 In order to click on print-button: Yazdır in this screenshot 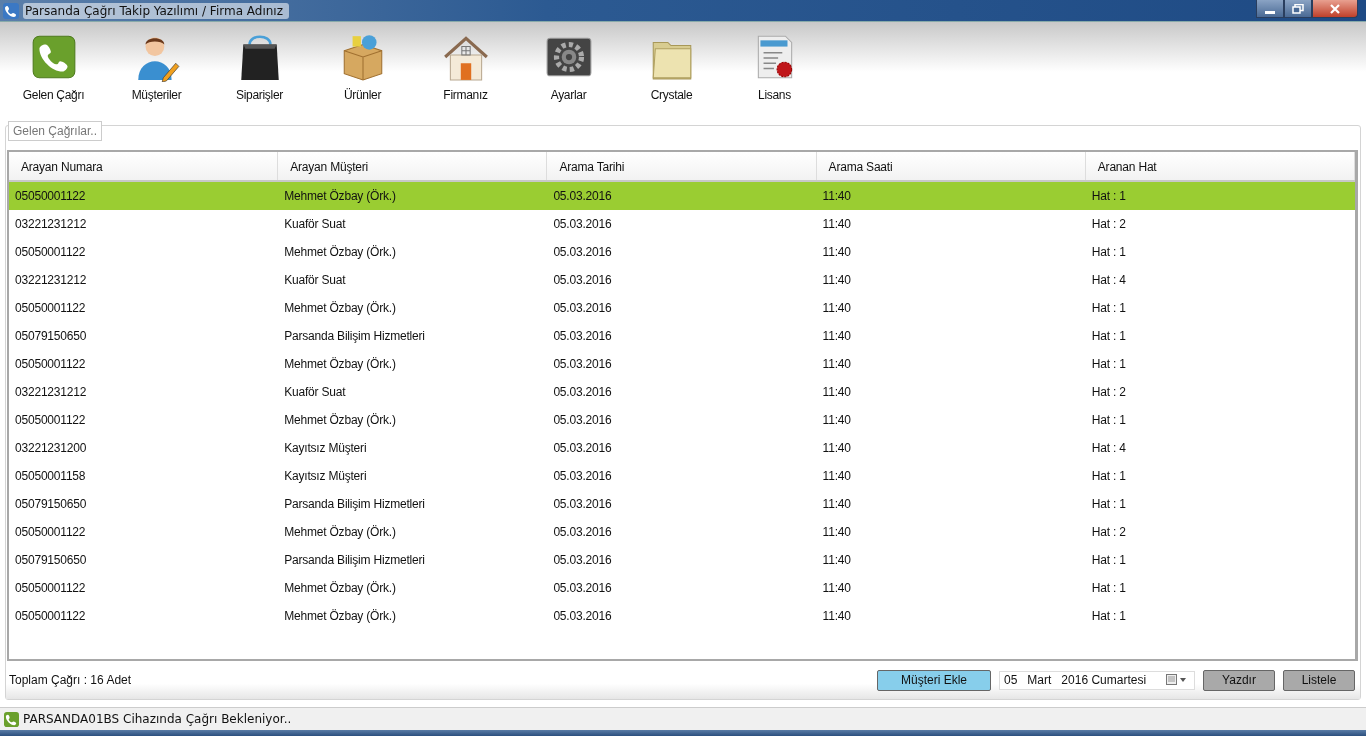, I will do `click(1239, 680)`.